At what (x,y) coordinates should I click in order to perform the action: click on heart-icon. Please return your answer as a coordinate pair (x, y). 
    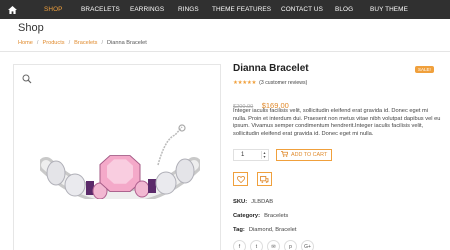
    Looking at the image, I should click on (240, 179).